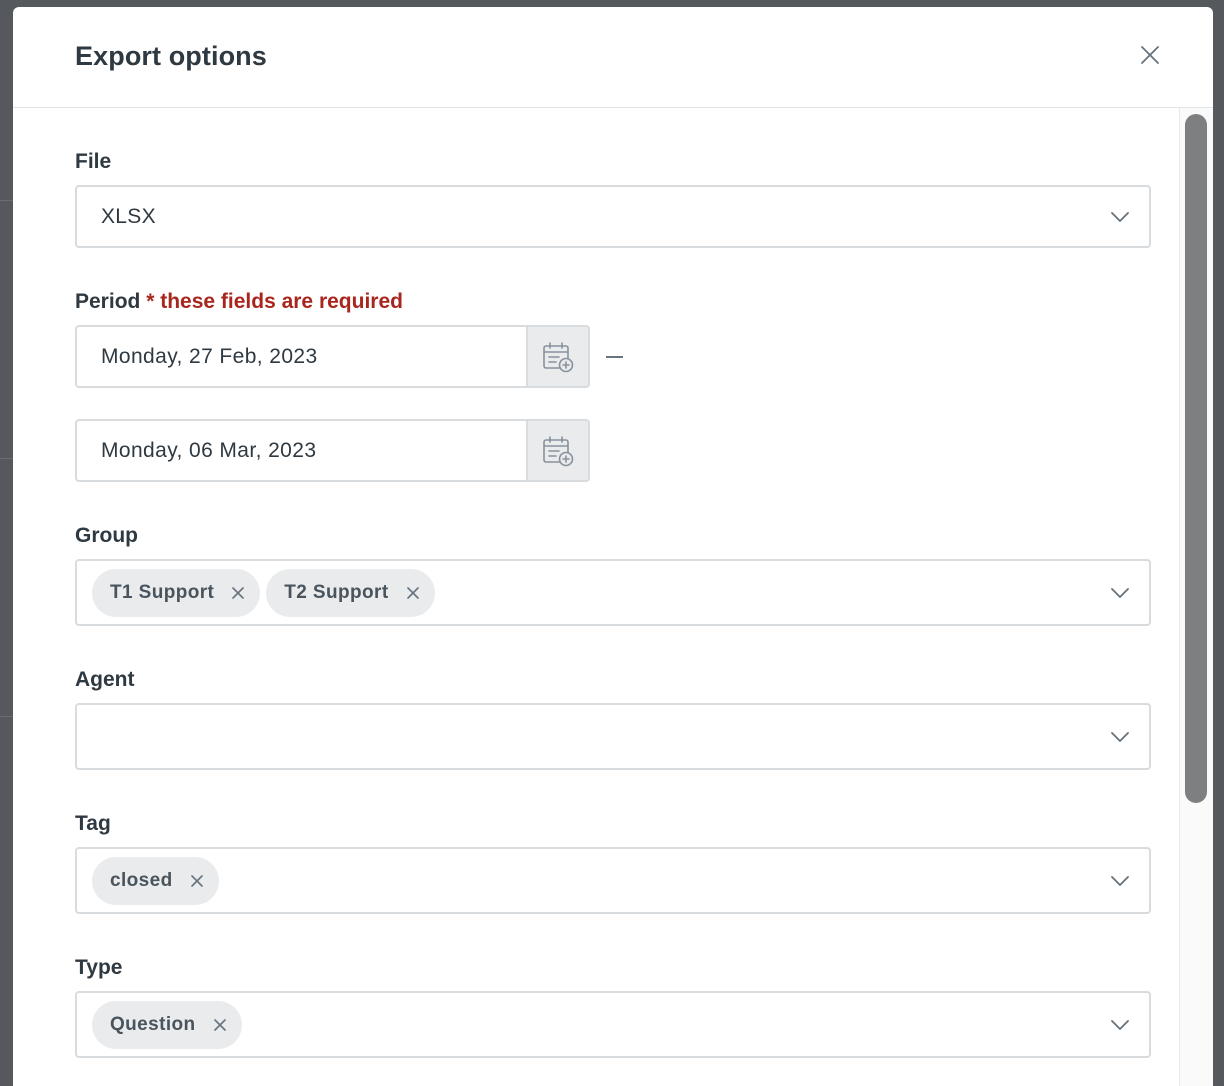  What do you see at coordinates (99, 967) in the screenshot?
I see `type-label: Type` at bounding box center [99, 967].